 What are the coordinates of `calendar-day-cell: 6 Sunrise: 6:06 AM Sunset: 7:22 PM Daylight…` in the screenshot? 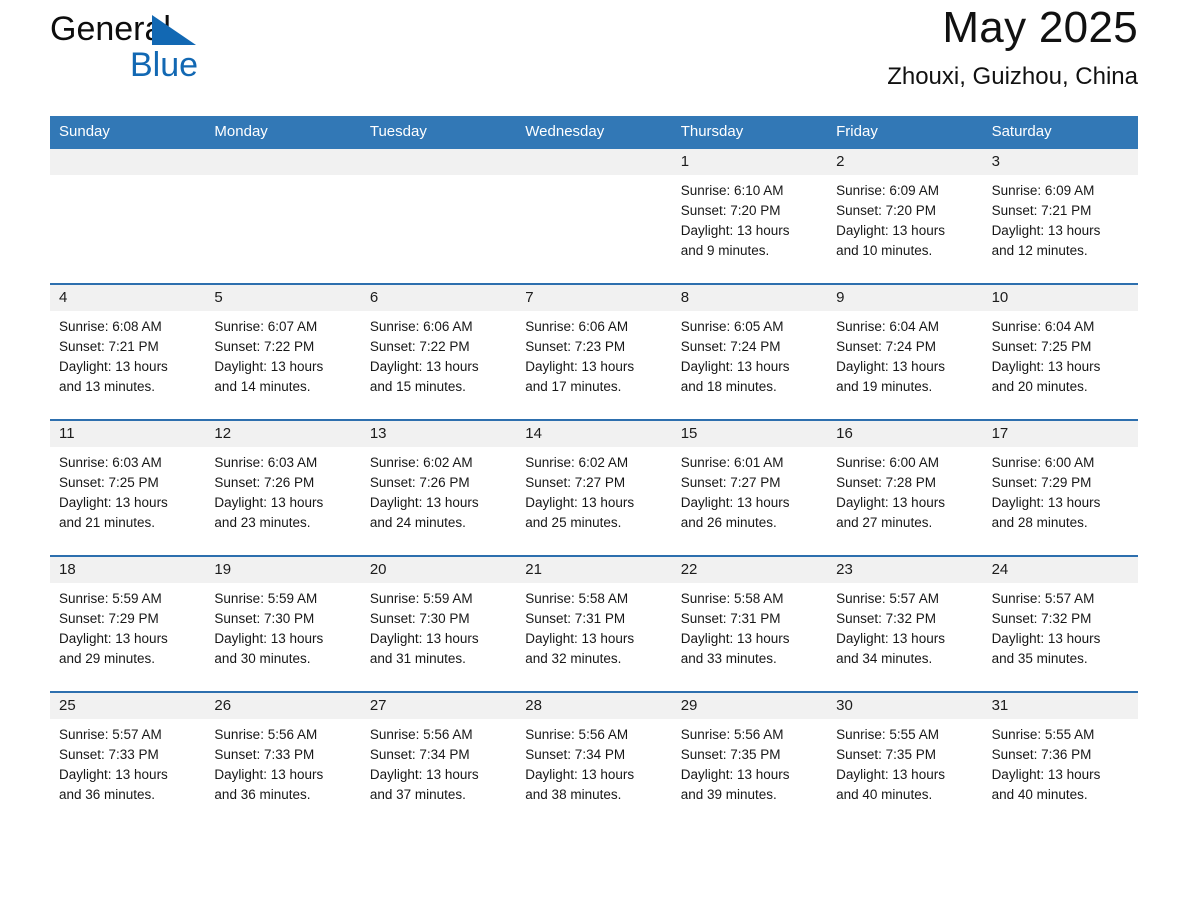 It's located at (438, 352).